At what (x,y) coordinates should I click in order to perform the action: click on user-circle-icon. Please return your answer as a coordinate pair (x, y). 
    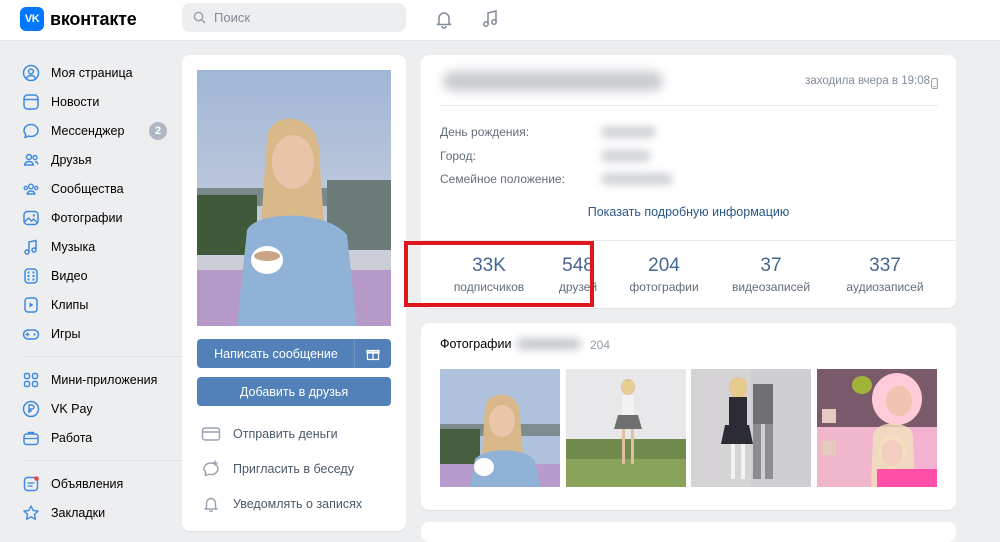
    Looking at the image, I should click on (31, 73).